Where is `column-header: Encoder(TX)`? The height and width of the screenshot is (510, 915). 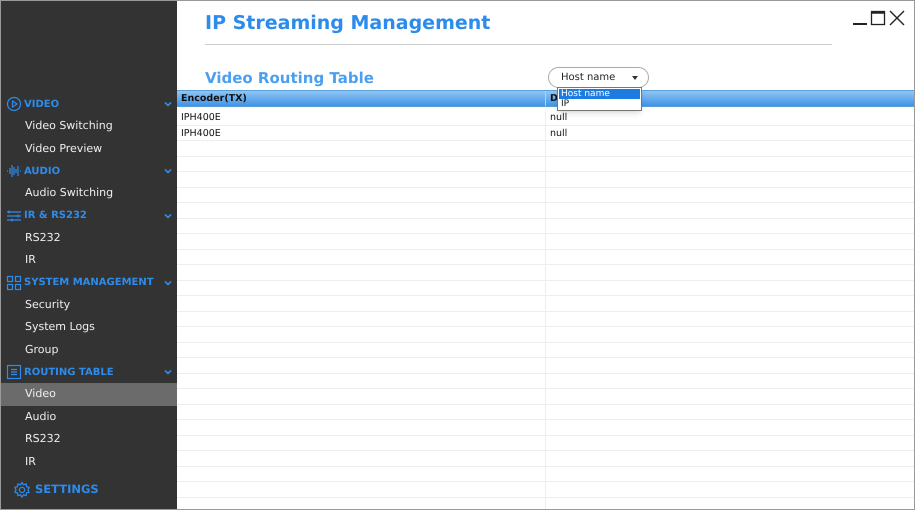
column-header: Encoder(TX) is located at coordinates (214, 98).